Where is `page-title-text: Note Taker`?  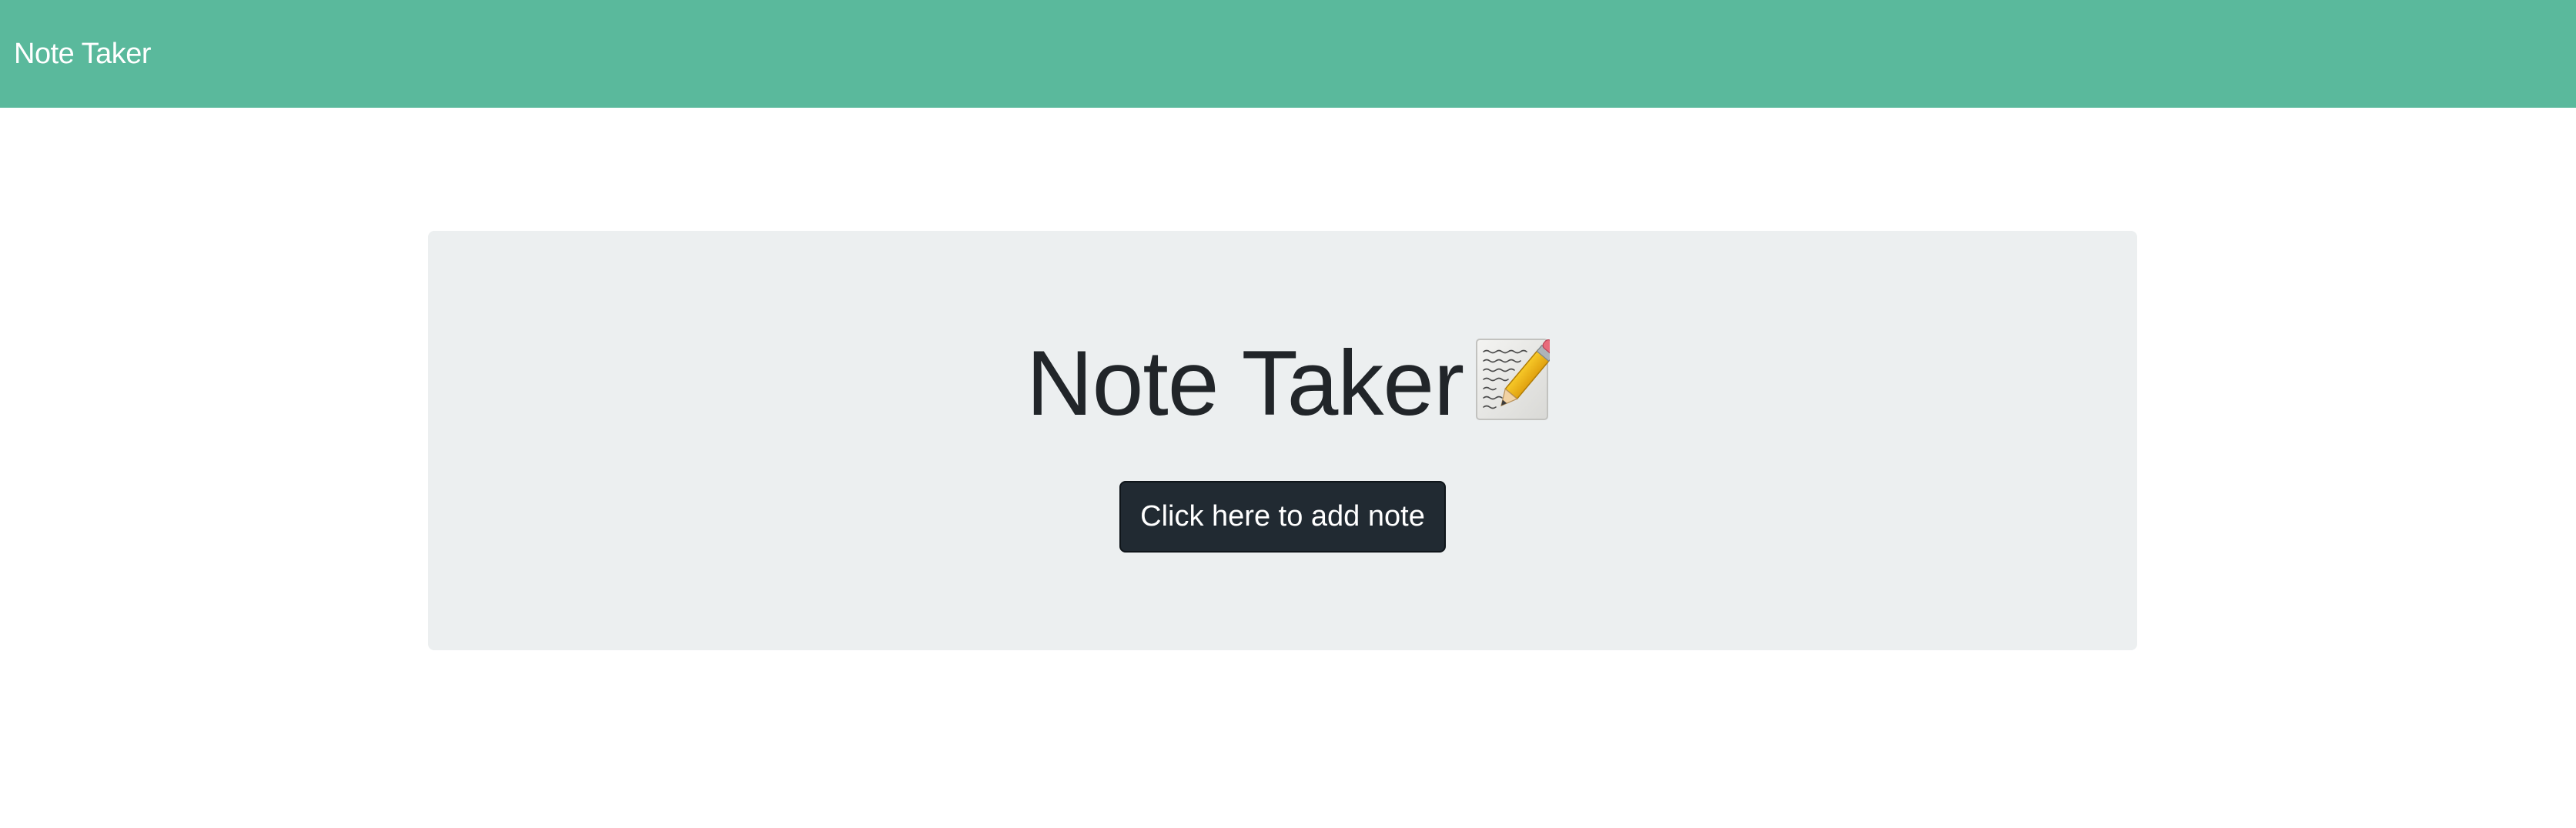
page-title-text: Note Taker is located at coordinates (1244, 383).